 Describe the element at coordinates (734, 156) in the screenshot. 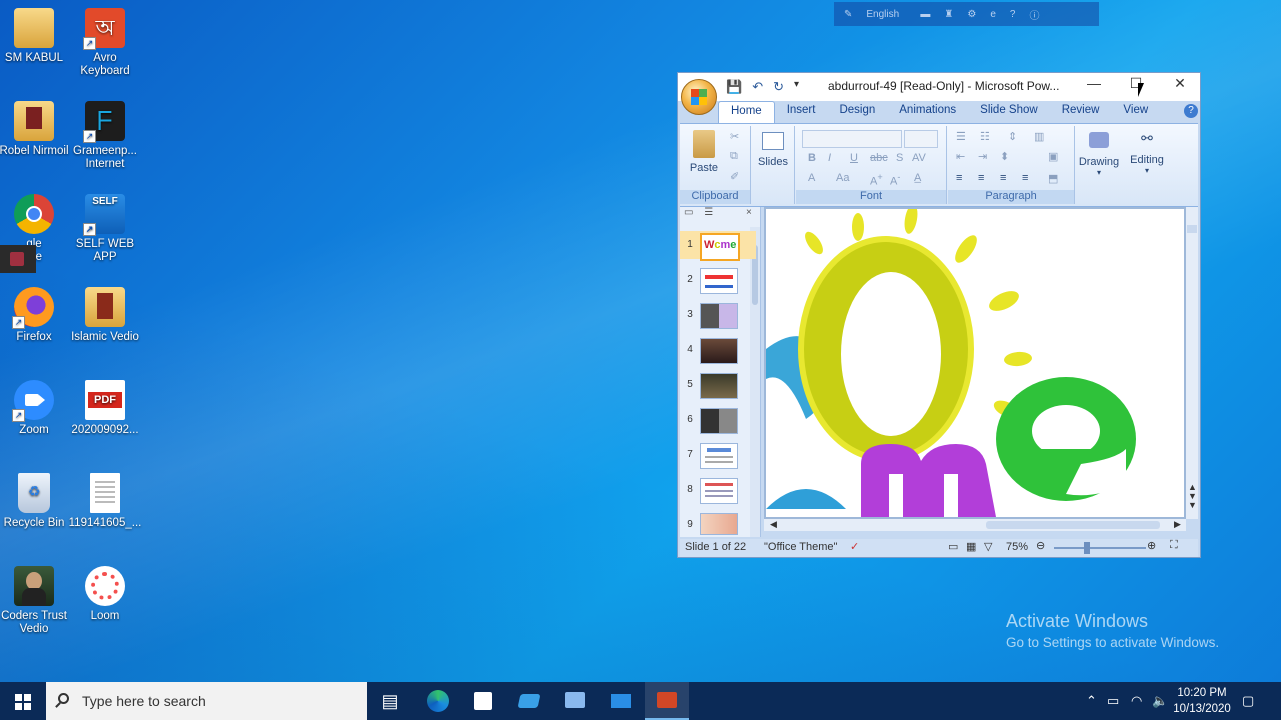

I see `copy-icon: ⧉` at that location.